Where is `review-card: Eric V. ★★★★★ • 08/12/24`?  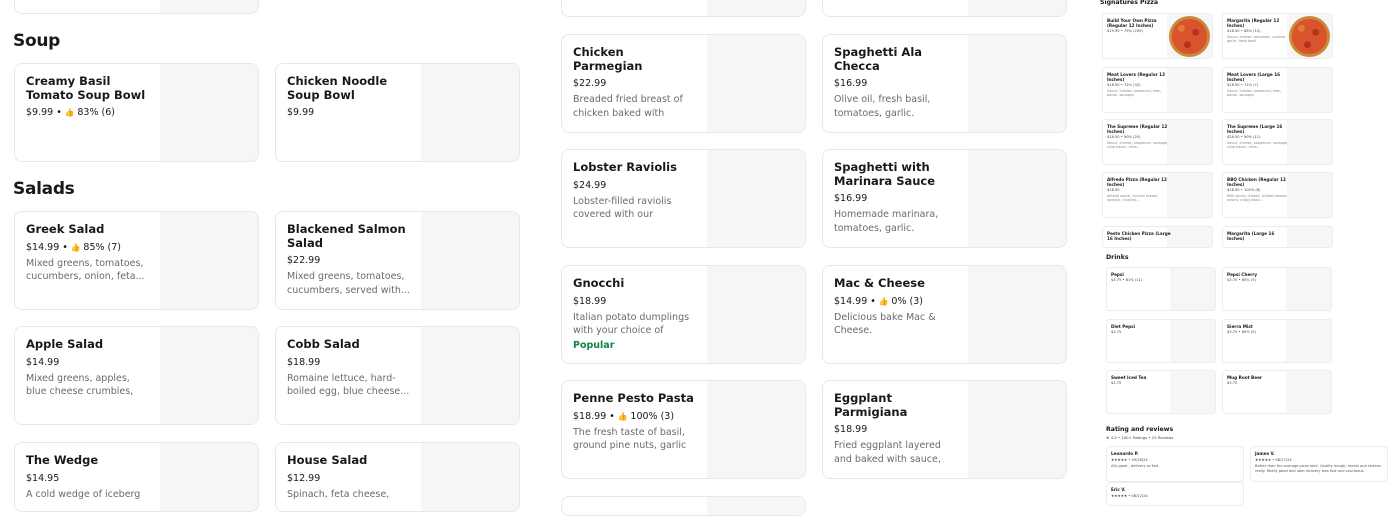 review-card: Eric V. ★★★★★ • 08/12/24 is located at coordinates (1175, 494).